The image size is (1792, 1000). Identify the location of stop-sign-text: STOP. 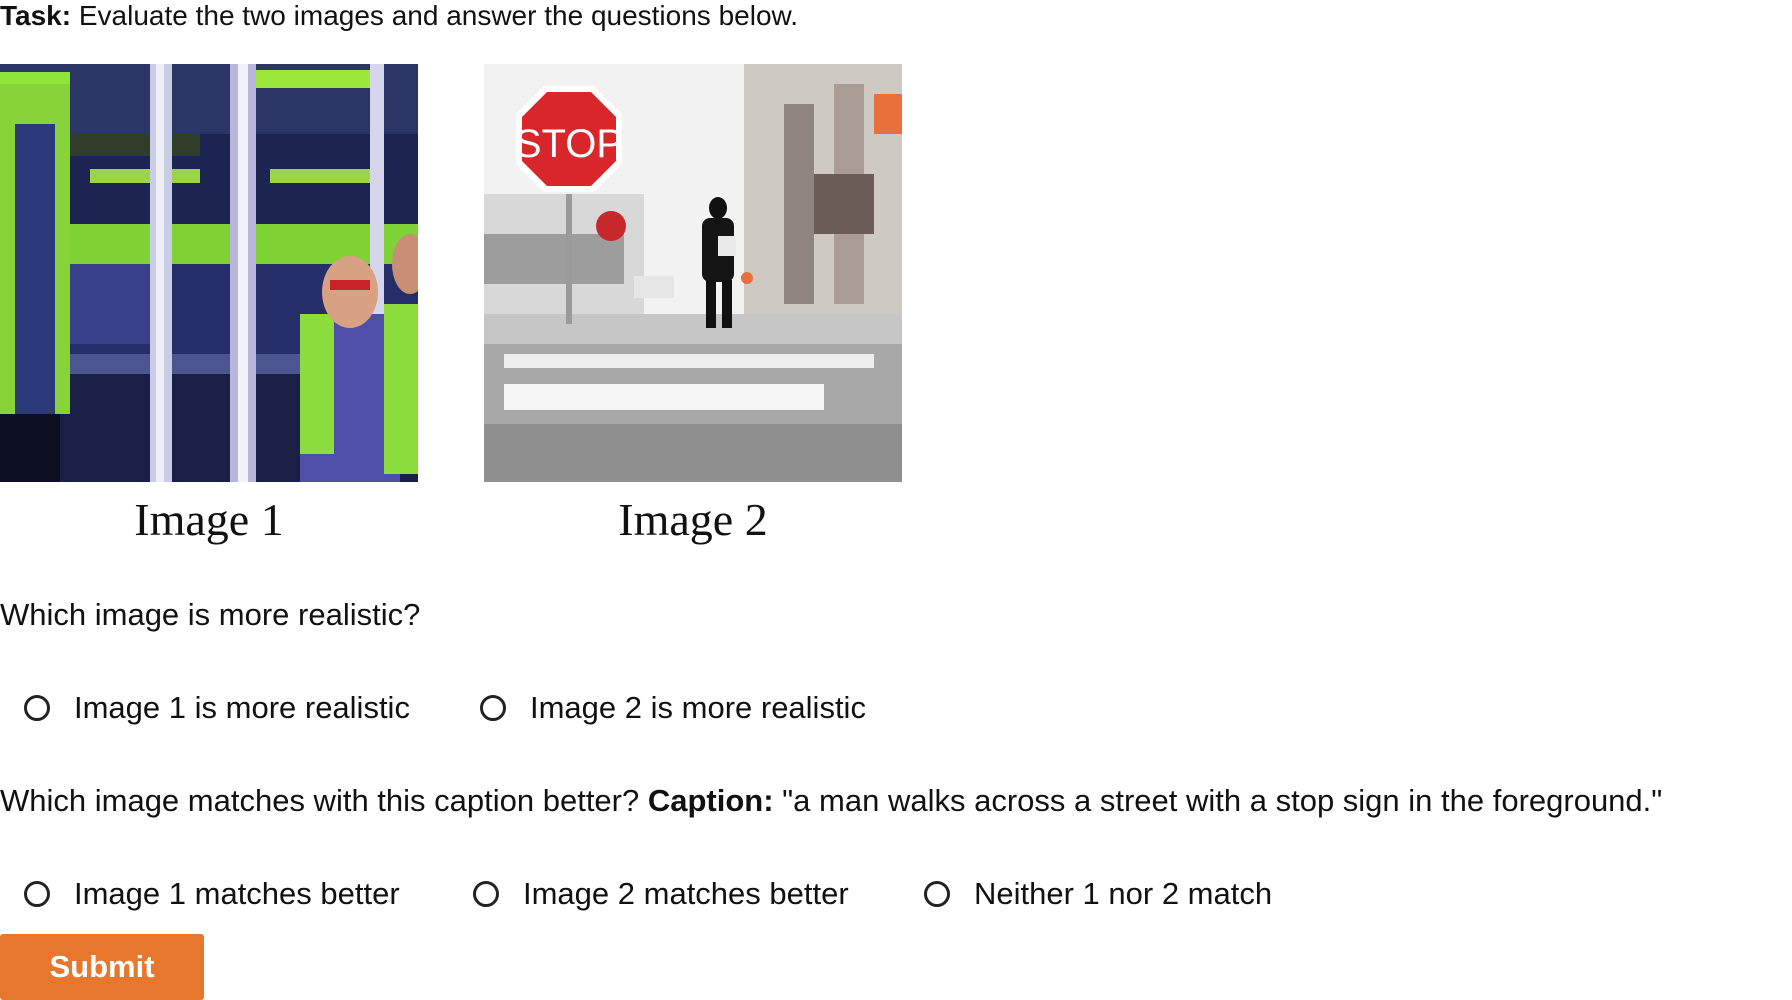
(569, 144).